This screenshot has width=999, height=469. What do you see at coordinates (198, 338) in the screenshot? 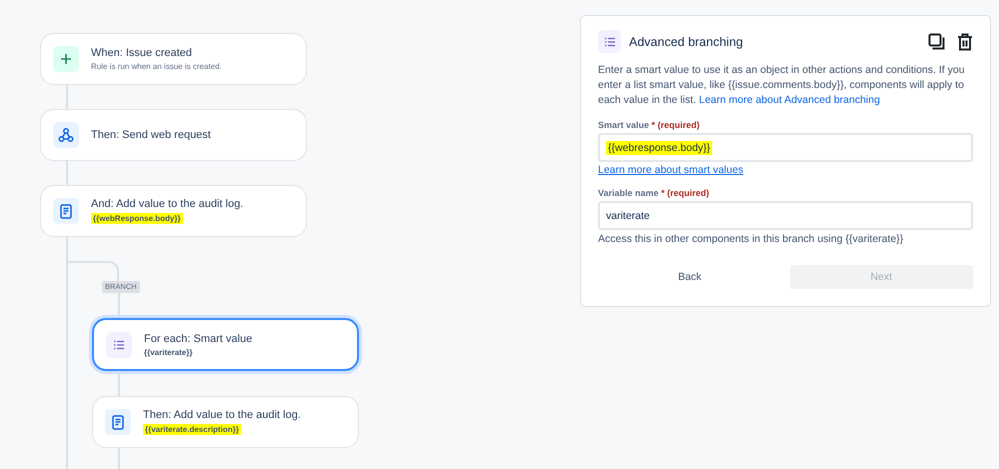
I see `step-title: For each: Smart value` at bounding box center [198, 338].